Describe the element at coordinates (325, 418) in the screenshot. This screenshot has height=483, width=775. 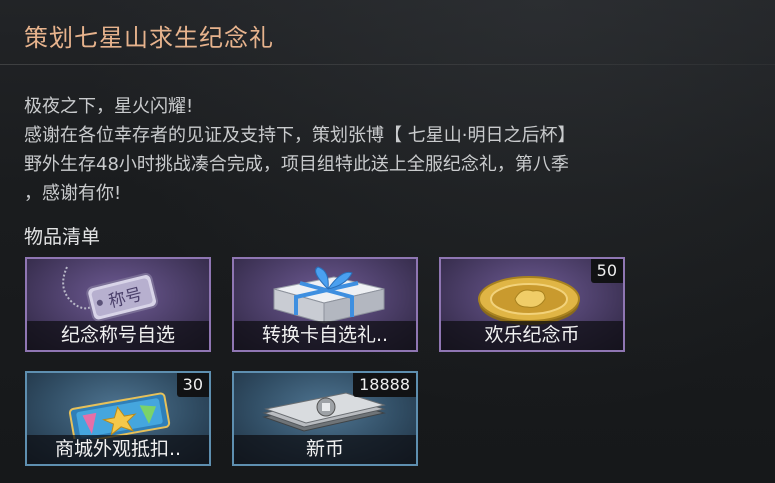
I see `item-card-cash: 18888 新币` at that location.